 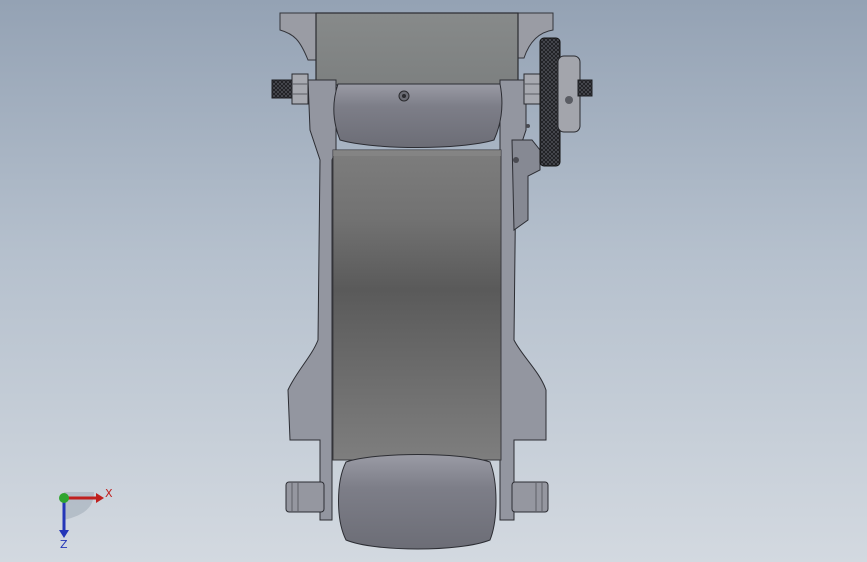 I want to click on top-drive-roller, so click(x=418, y=115).